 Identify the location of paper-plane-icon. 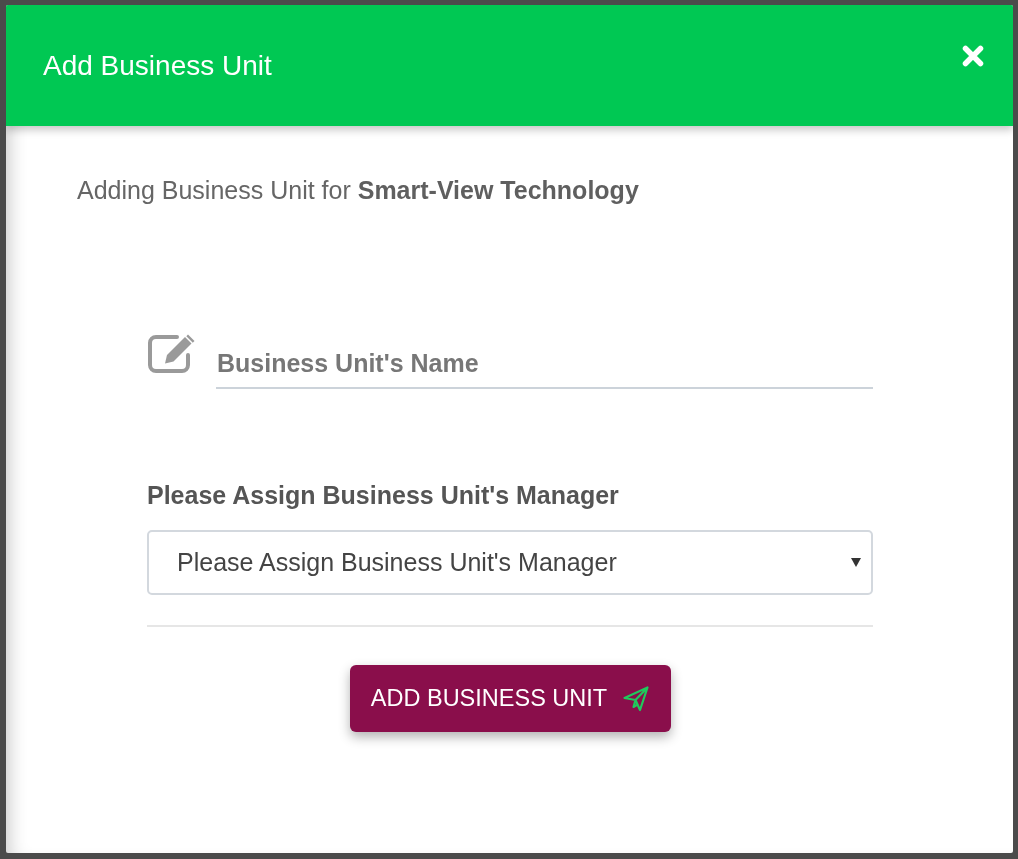
(636, 698).